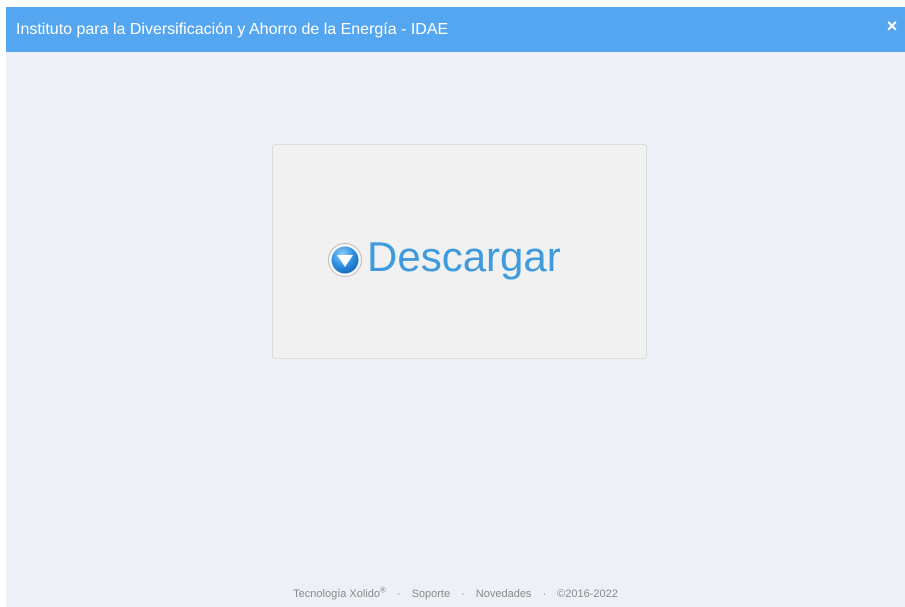  I want to click on footer-brand: Tecnología Xolido®, so click(339, 592).